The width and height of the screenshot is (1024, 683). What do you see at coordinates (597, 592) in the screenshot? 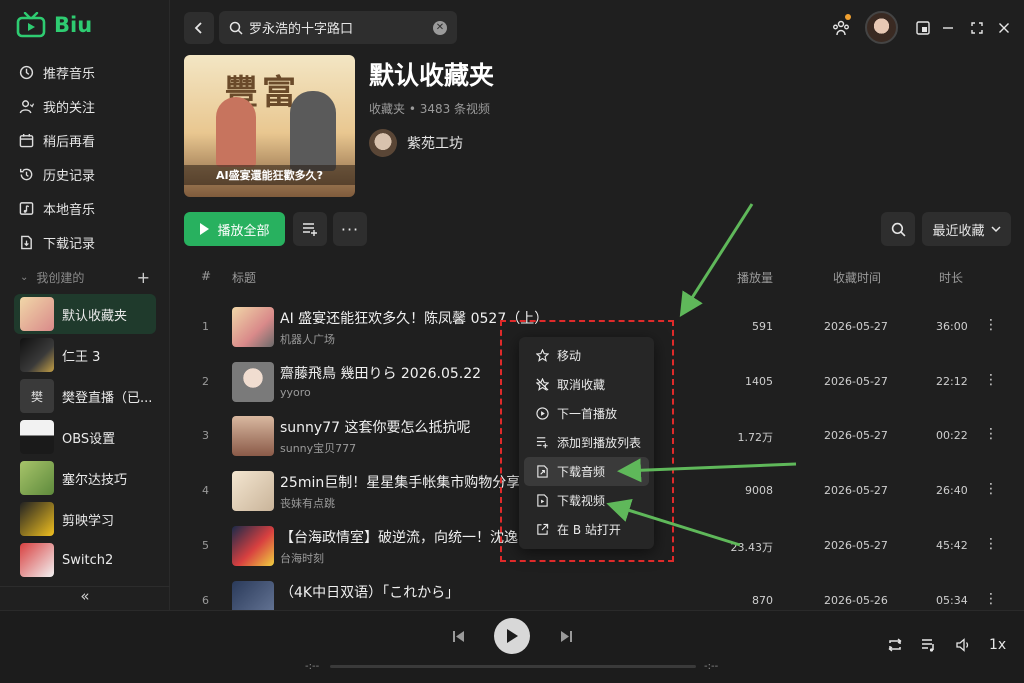
I see `table-row: 6 （4K中日双语）「これから」 870 2026-05-26 05:34 ⋮` at bounding box center [597, 592].